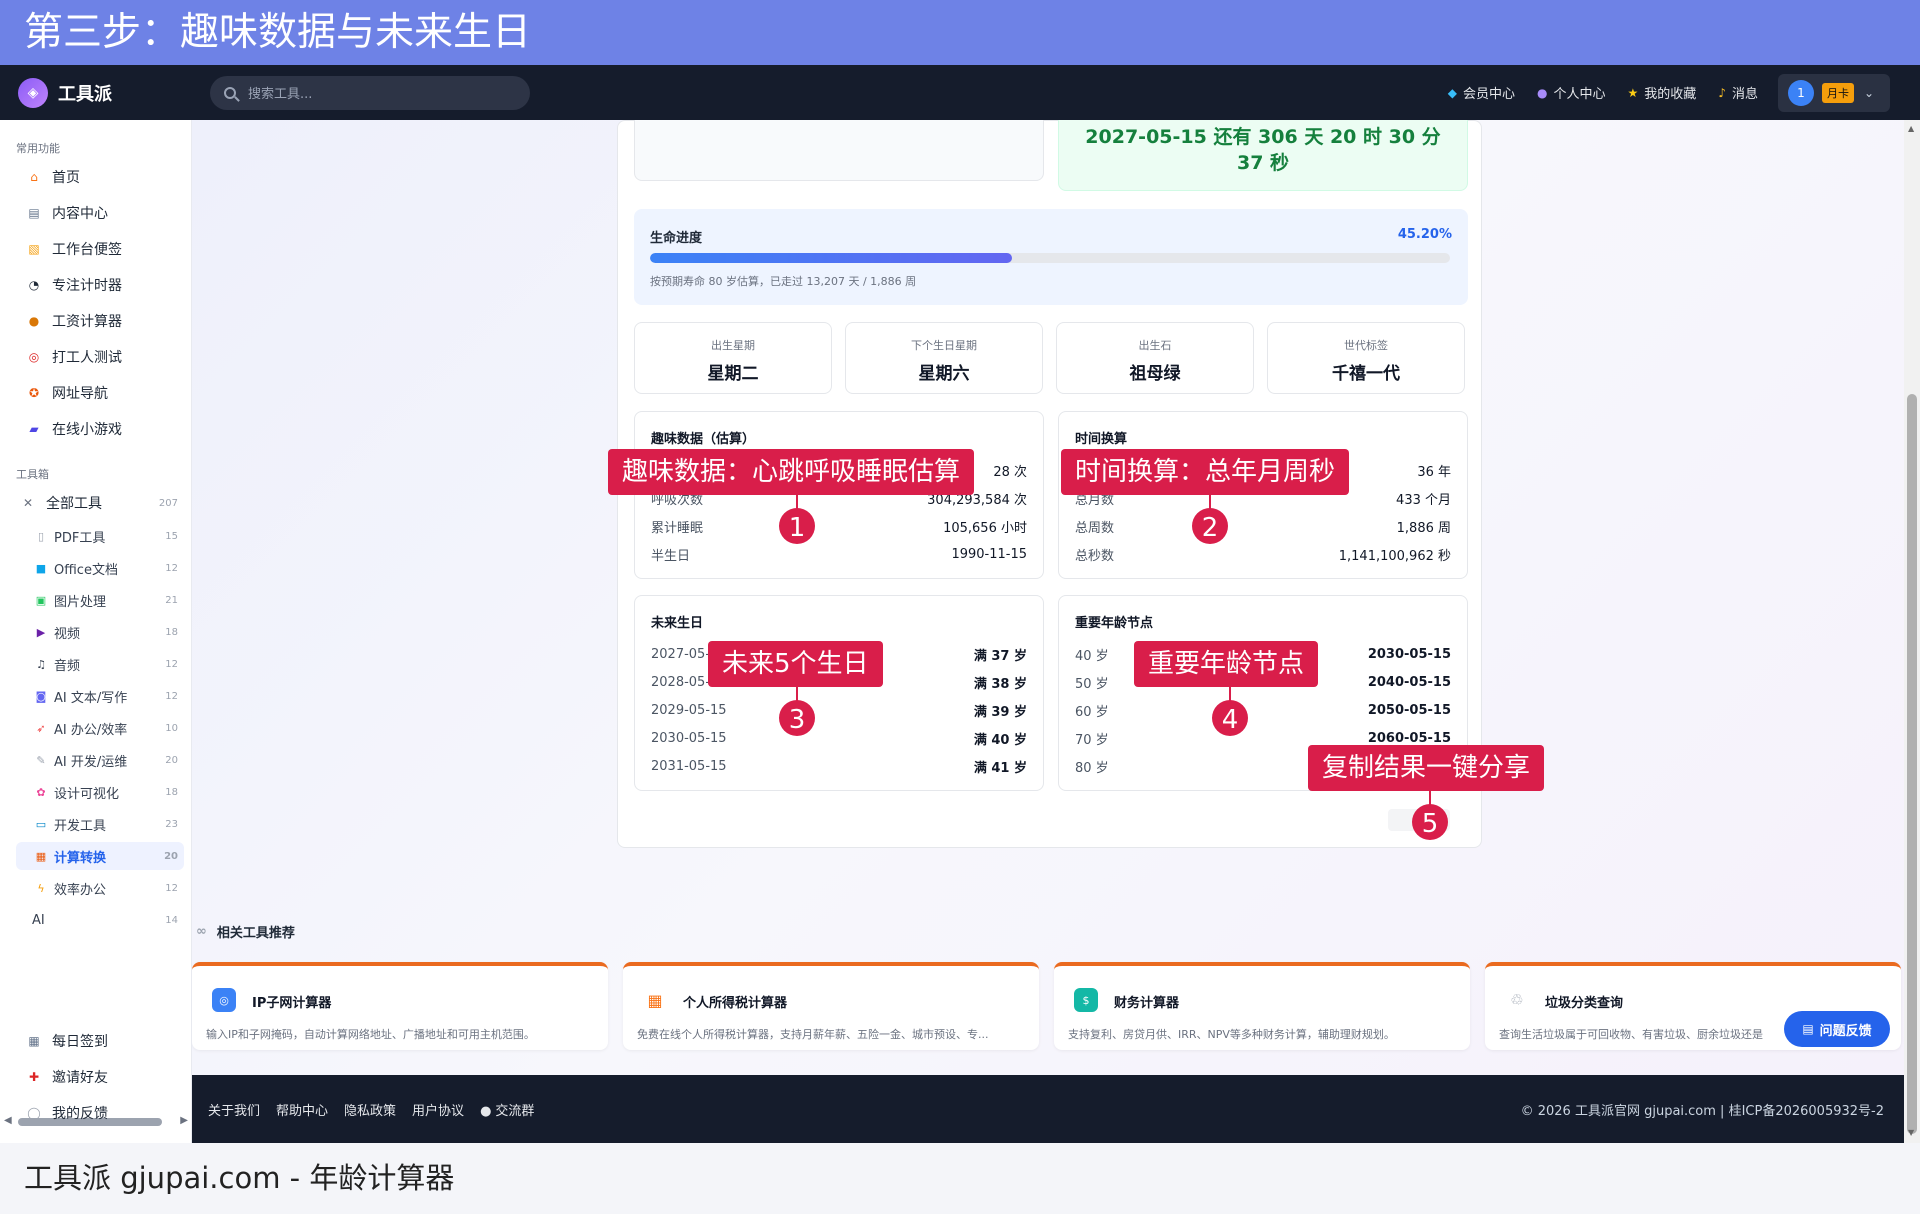 The width and height of the screenshot is (1920, 1214). I want to click on stat-next-birthday-weekday: 下个生日星期 星期六, so click(944, 358).